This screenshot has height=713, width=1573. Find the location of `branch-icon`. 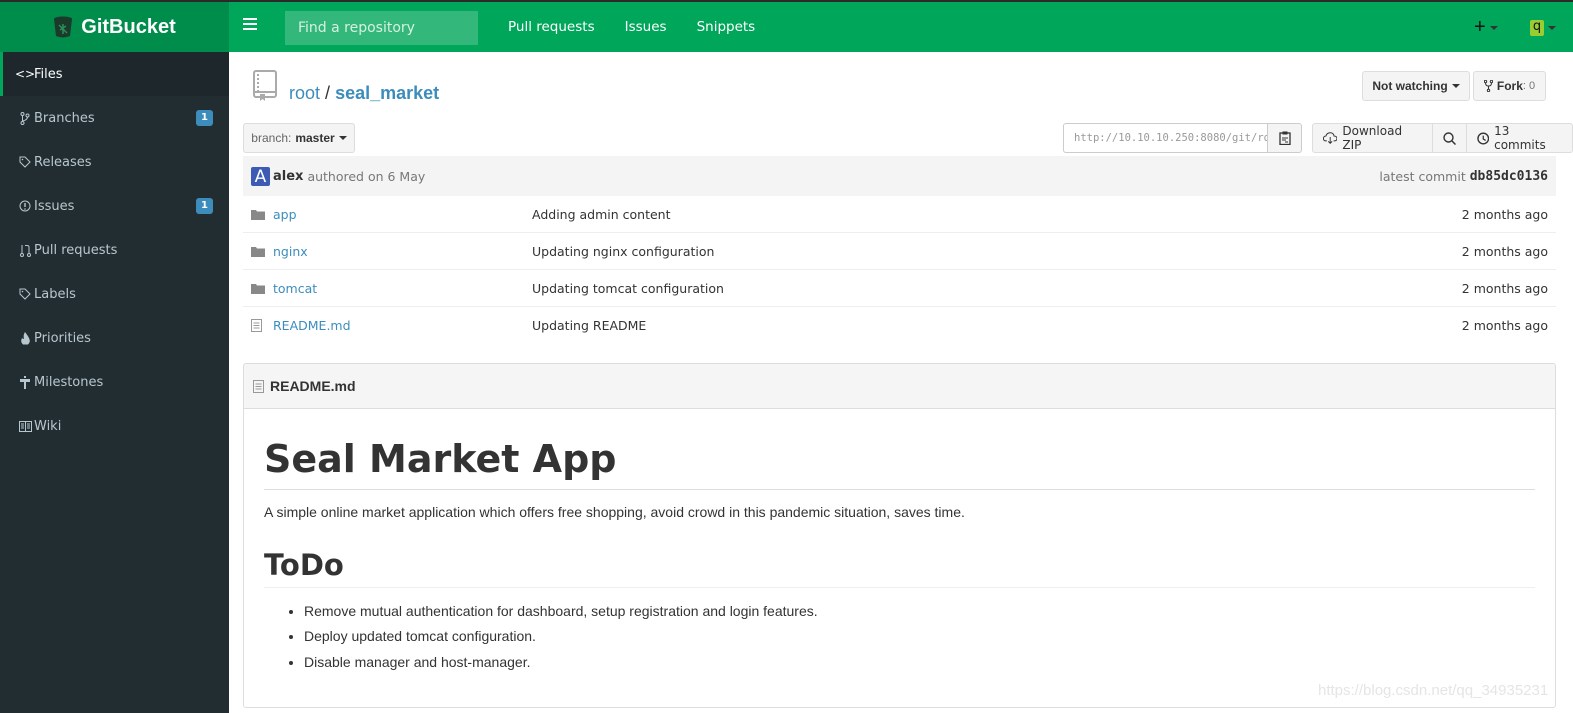

branch-icon is located at coordinates (25, 118).